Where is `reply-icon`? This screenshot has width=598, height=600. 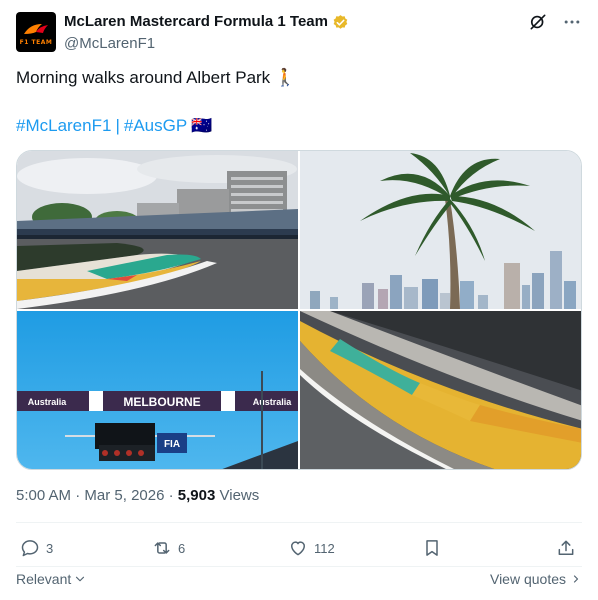 reply-icon is located at coordinates (30, 548).